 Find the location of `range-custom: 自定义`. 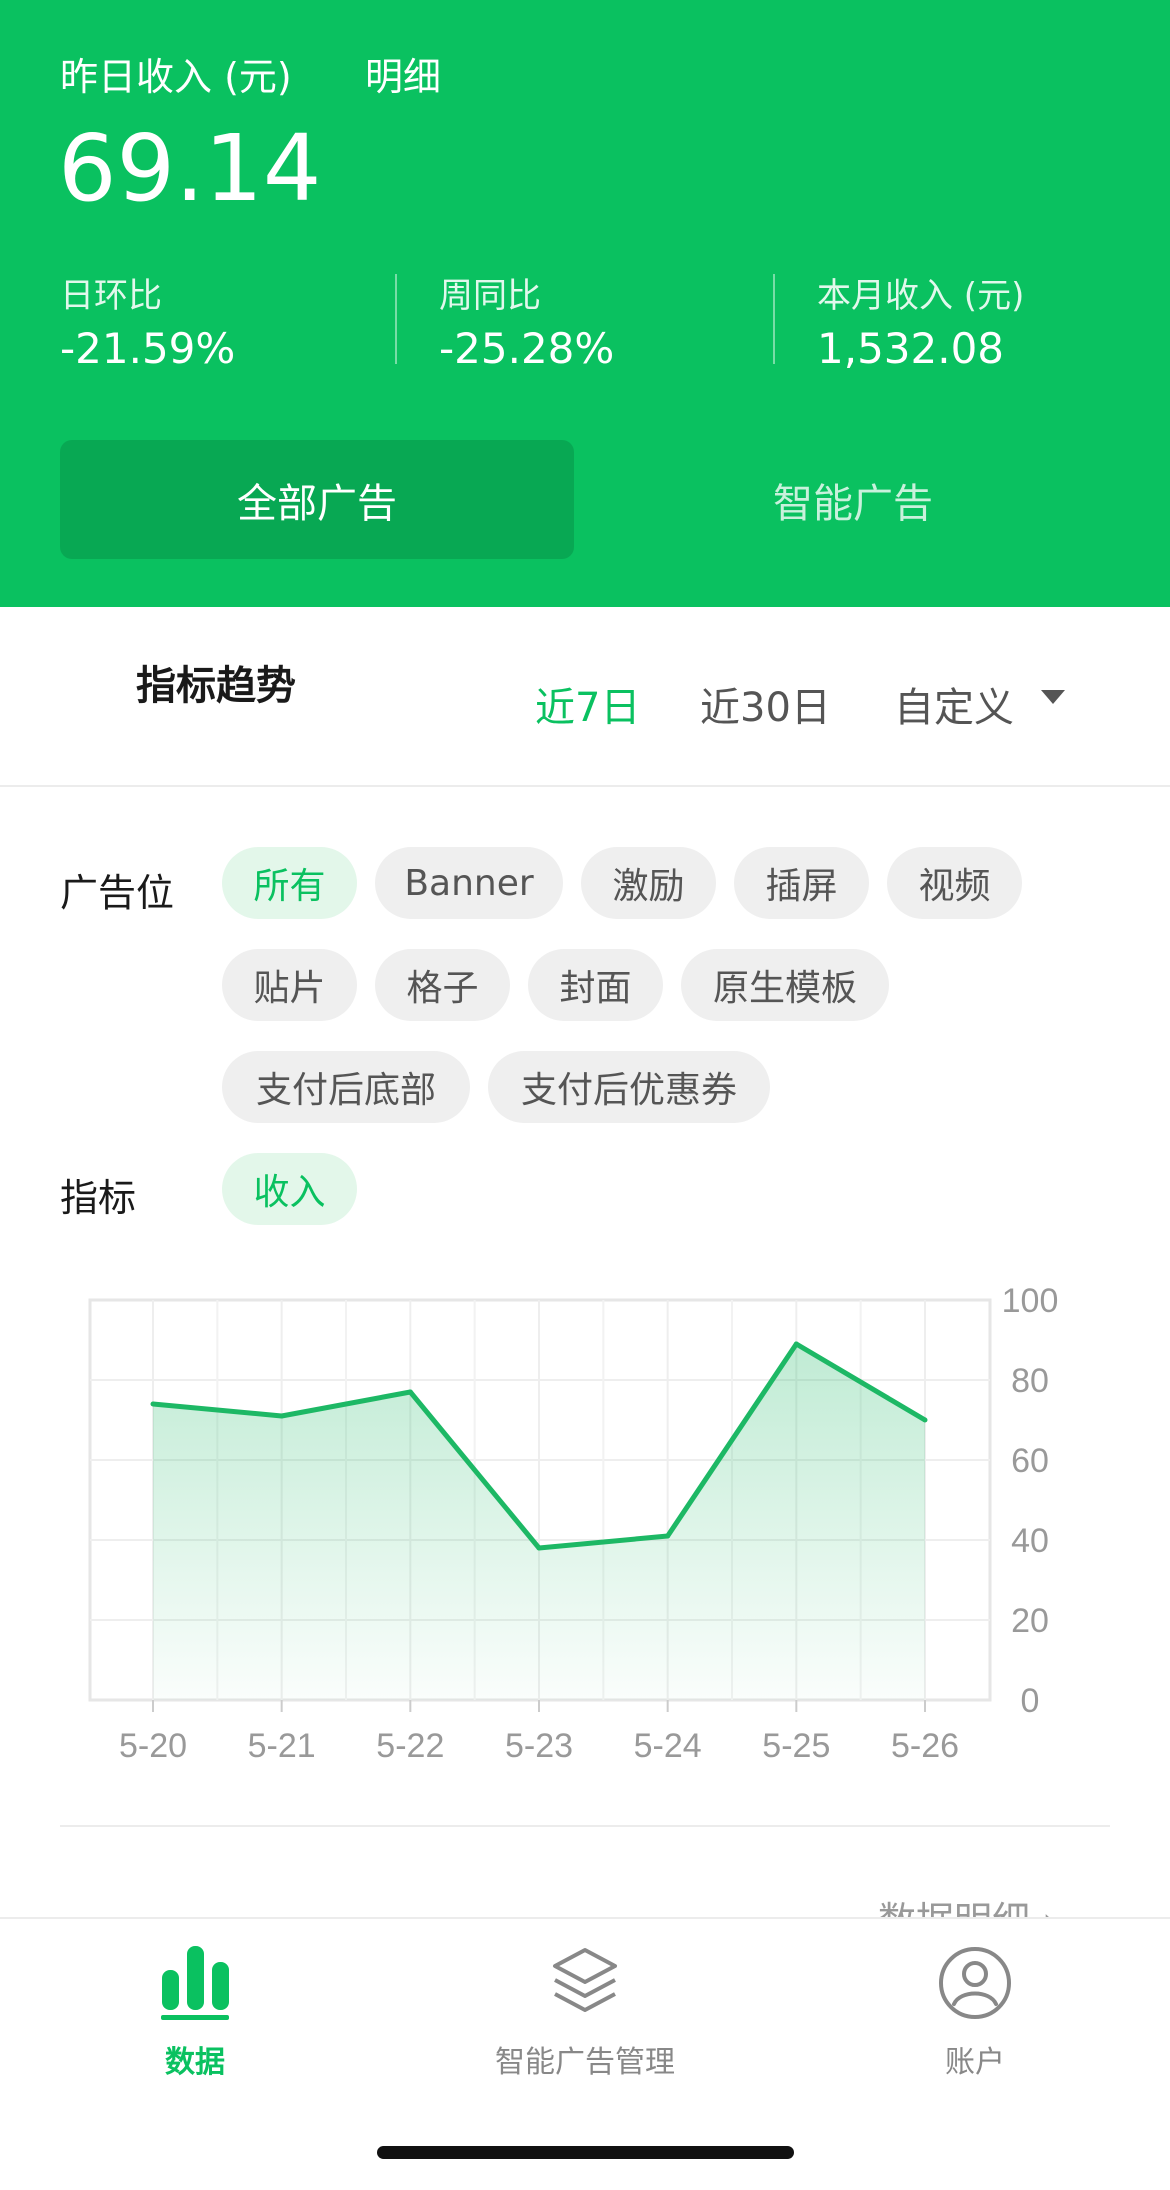

range-custom: 自定义 is located at coordinates (954, 704).